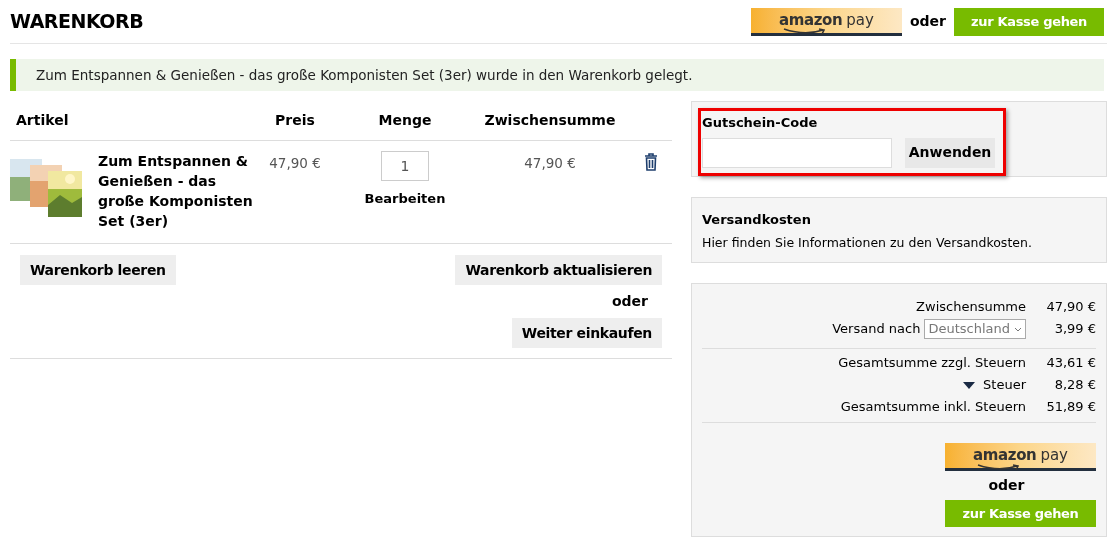  I want to click on total-value: 43,61 €, so click(1070, 363).